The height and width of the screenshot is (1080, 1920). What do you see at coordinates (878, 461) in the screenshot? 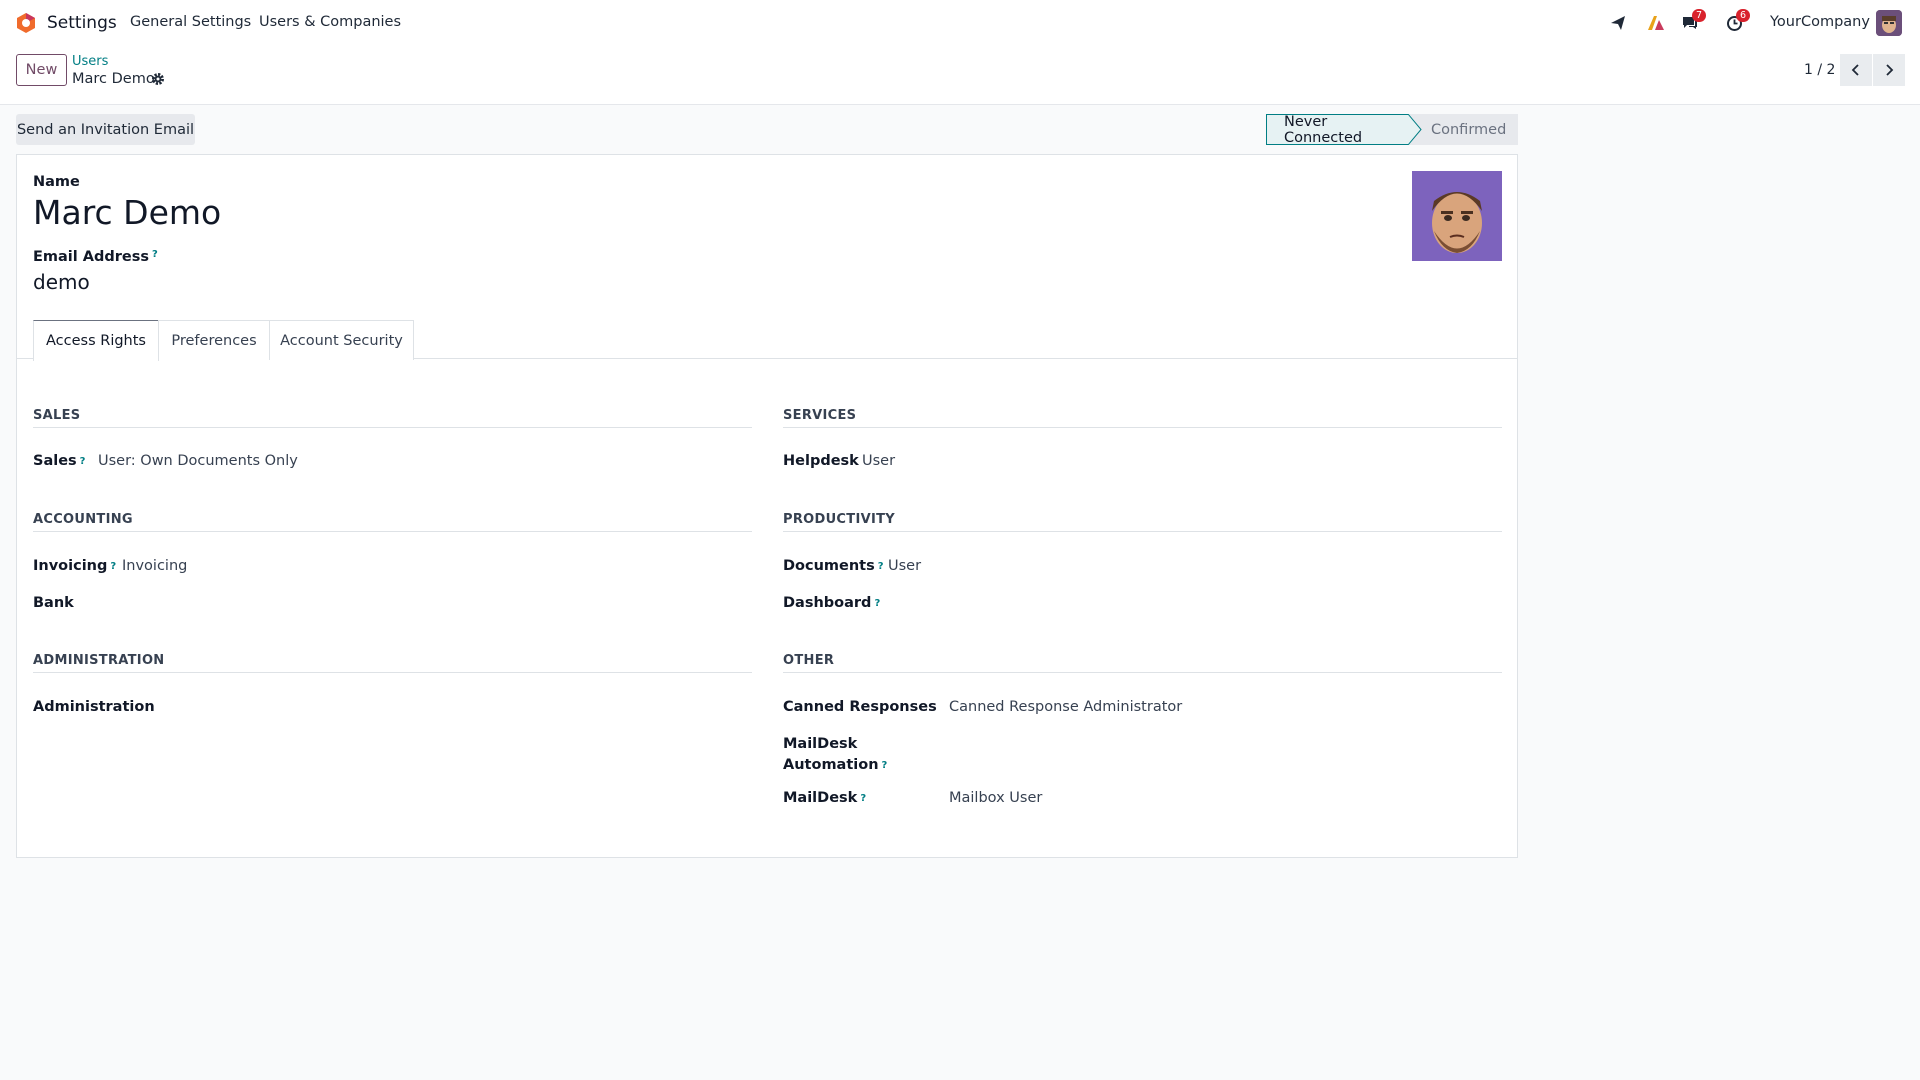
I see `field-value-helpdesk: User` at bounding box center [878, 461].